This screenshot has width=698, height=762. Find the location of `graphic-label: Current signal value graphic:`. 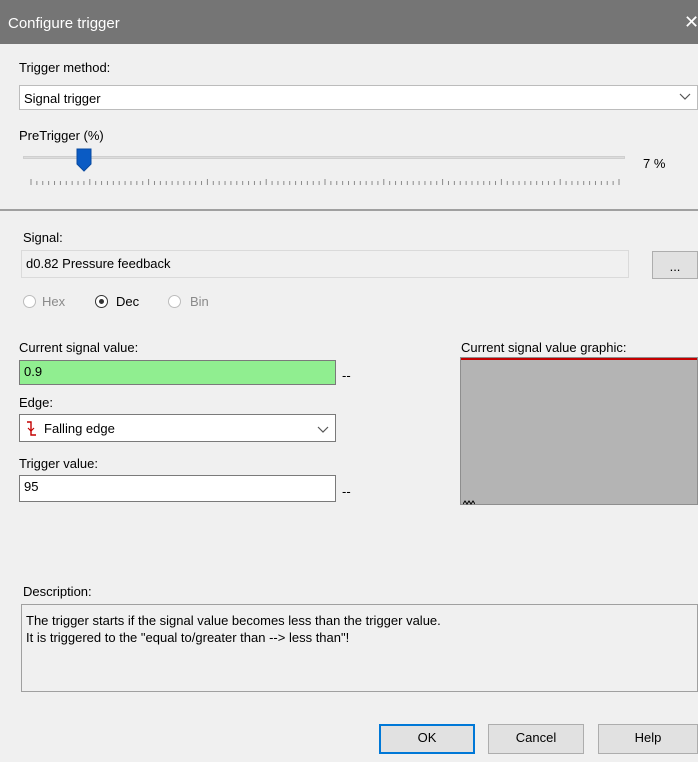

graphic-label: Current signal value graphic: is located at coordinates (544, 347).